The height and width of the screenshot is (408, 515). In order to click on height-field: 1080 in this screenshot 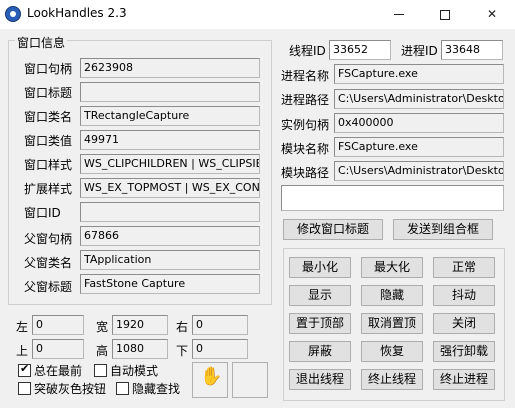, I will do `click(140, 349)`.